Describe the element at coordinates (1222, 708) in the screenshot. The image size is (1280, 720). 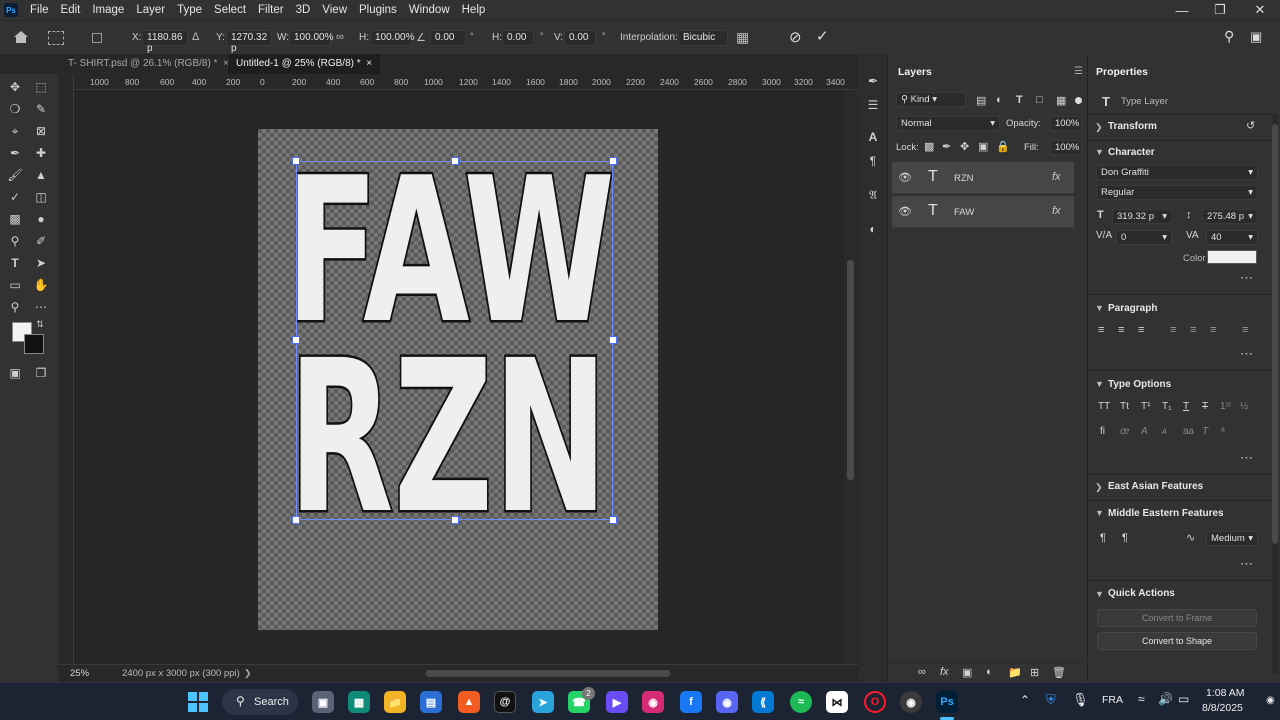
I see `clock-date: 8/8/2025` at that location.